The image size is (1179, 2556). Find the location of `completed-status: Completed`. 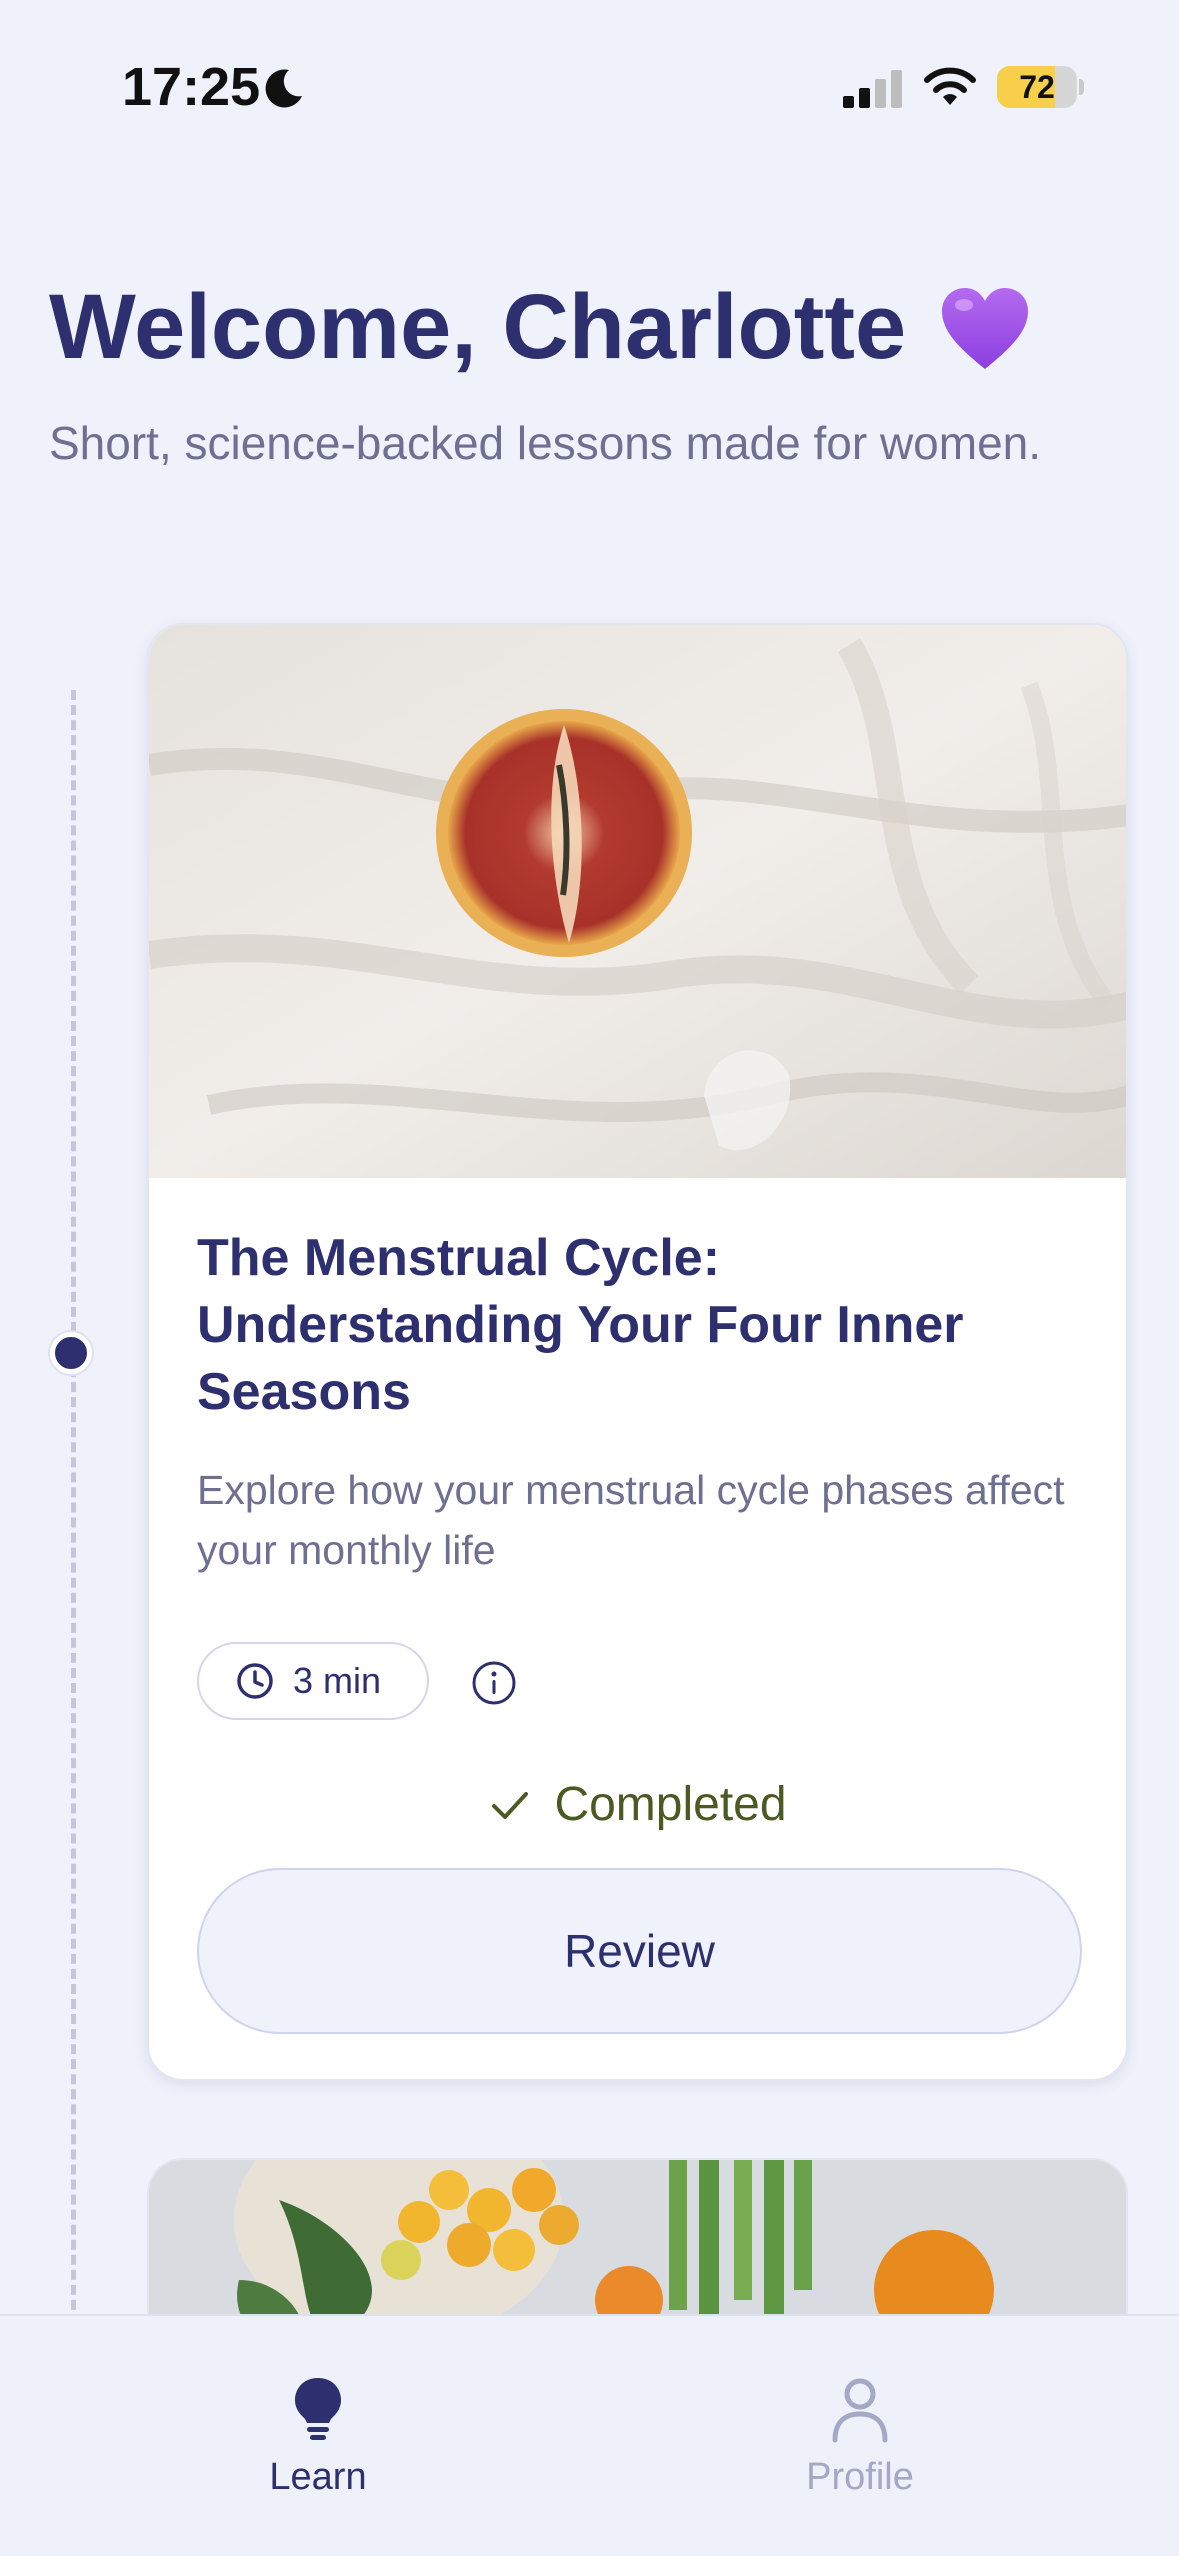

completed-status: Completed is located at coordinates (637, 1804).